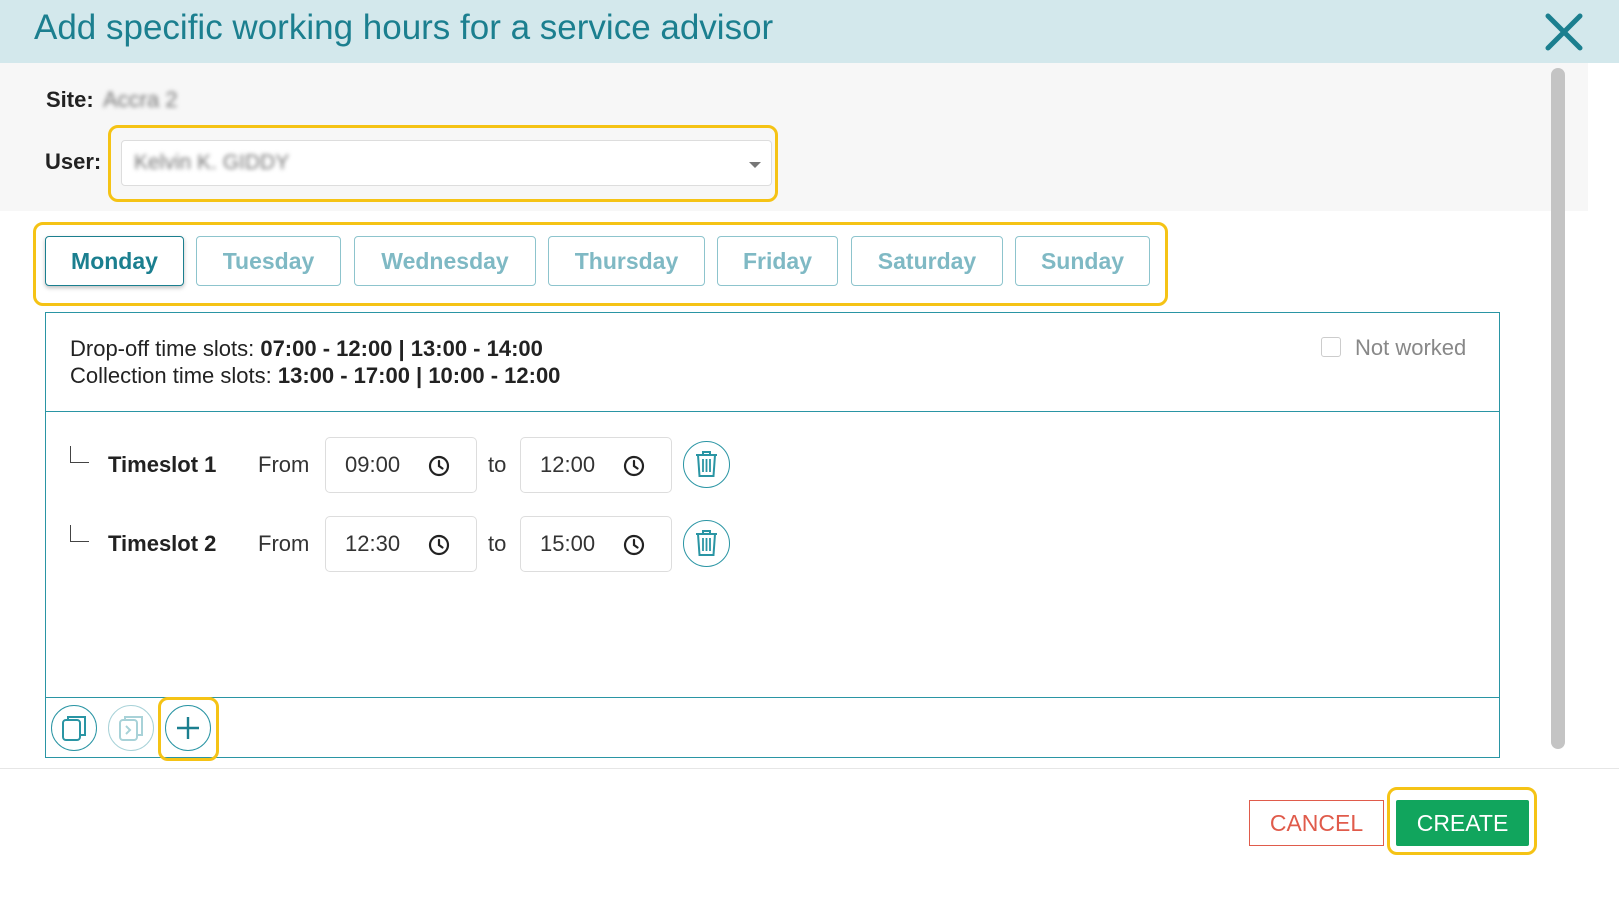 The image size is (1619, 899). I want to click on paste-icon, so click(131, 728).